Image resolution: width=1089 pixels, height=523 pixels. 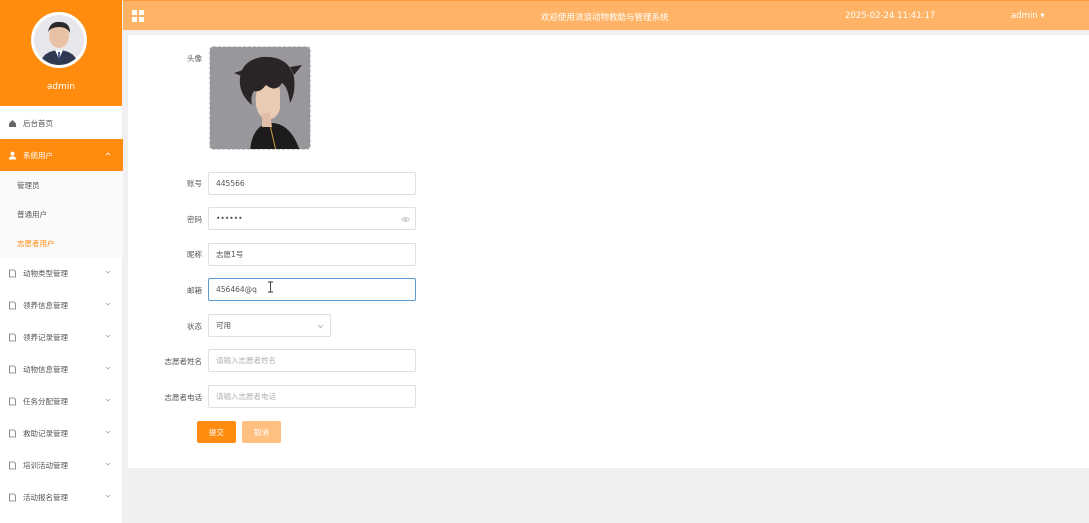 What do you see at coordinates (270, 287) in the screenshot?
I see `text-cursor-icon` at bounding box center [270, 287].